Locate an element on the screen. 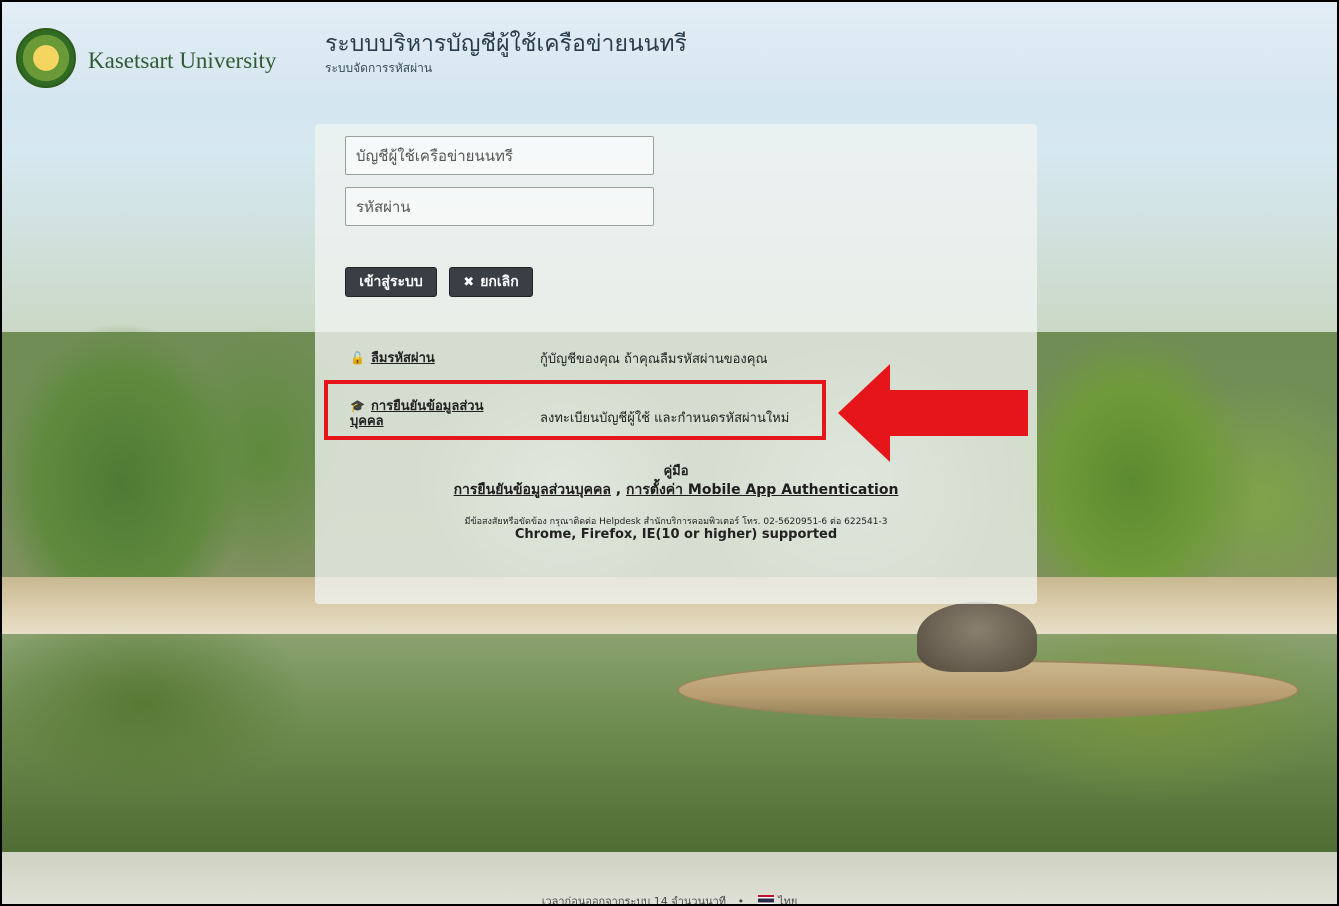 This screenshot has height=906, width=1339. manual-verify-link: การยืนยันข้อมูลส่วนบุคคล is located at coordinates (532, 490).